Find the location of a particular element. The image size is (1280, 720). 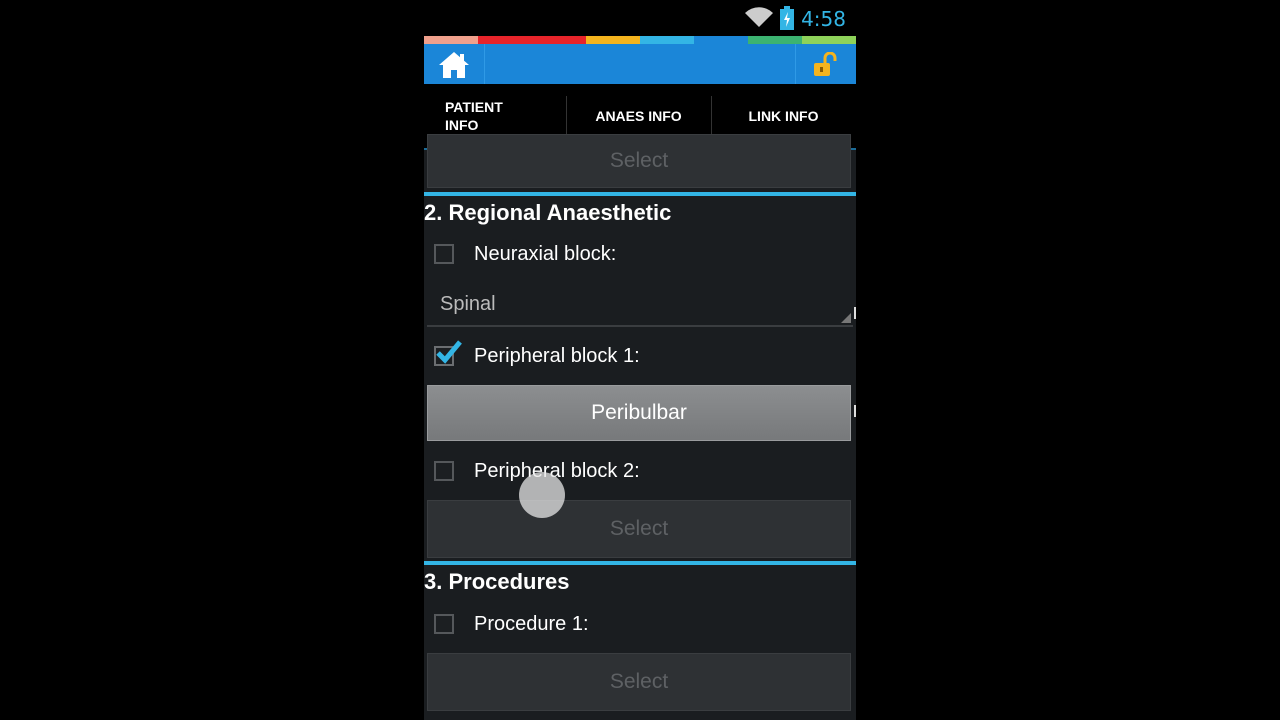

top-select-label: Select is located at coordinates (639, 160).